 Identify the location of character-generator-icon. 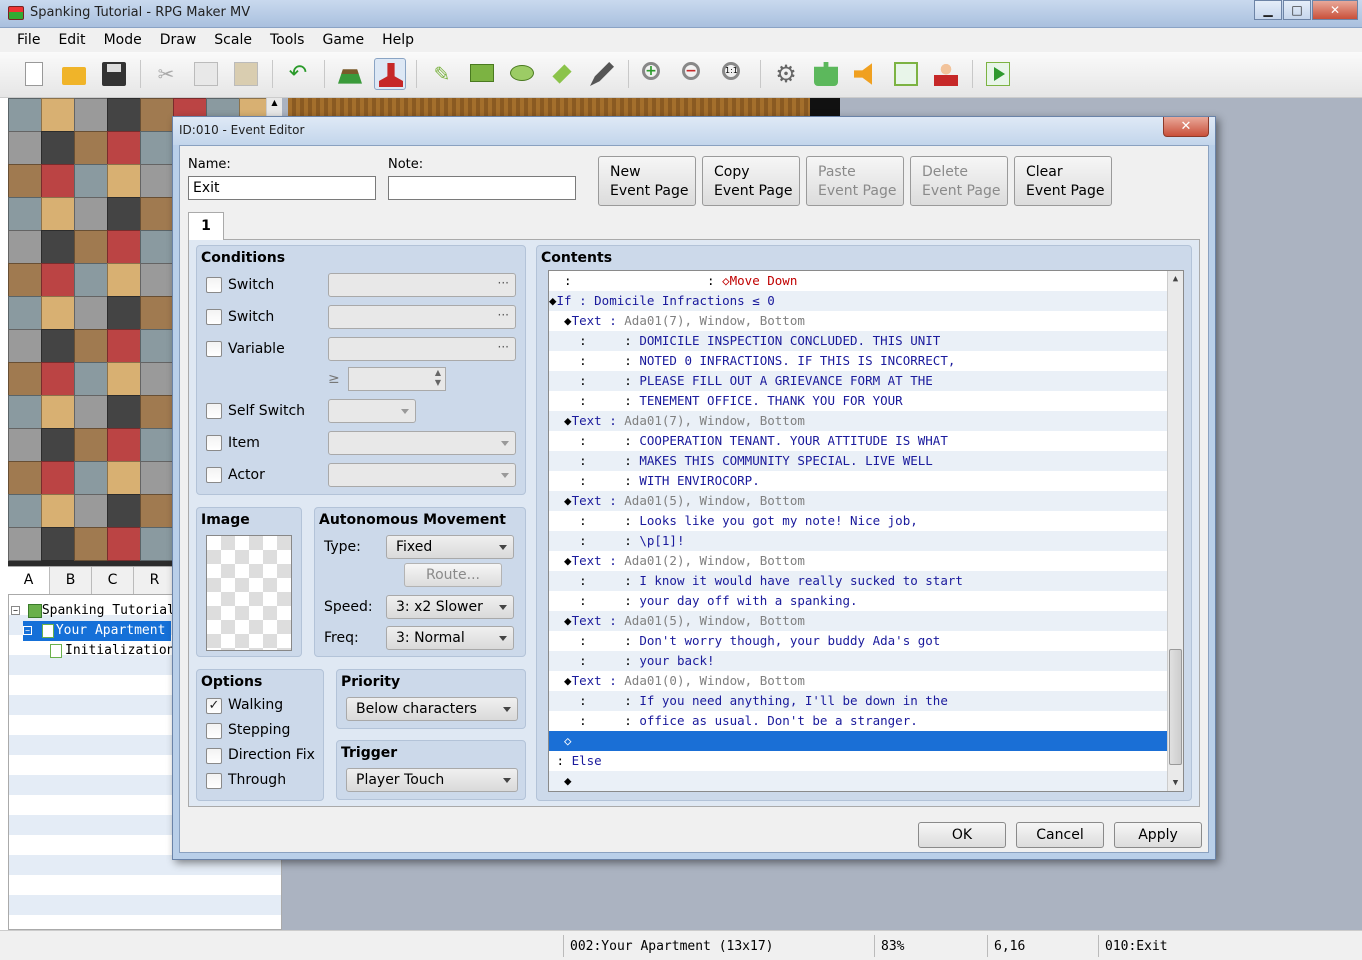
(946, 74).